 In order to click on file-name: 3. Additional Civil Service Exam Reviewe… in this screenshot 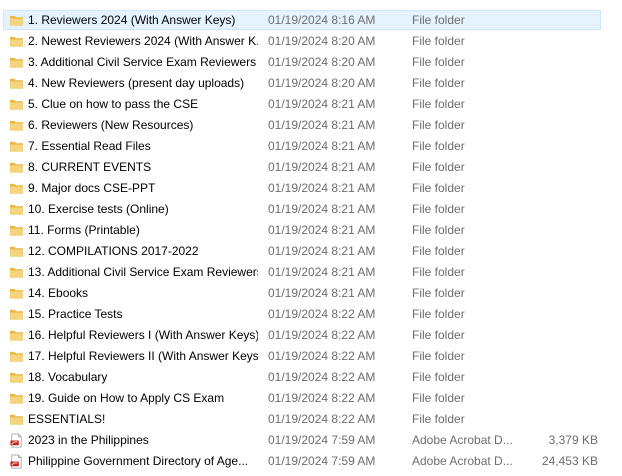, I will do `click(142, 62)`.